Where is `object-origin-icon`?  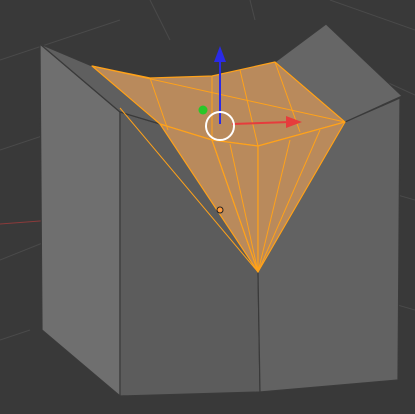 object-origin-icon is located at coordinates (220, 210).